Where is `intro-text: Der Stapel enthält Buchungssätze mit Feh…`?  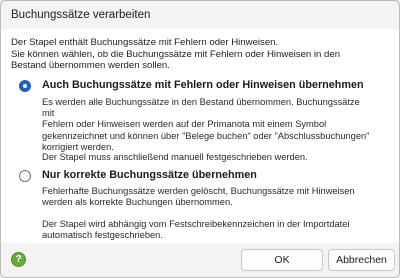
intro-text: Der Stapel enthält Buchungssätze mit Feh… is located at coordinates (201, 54).